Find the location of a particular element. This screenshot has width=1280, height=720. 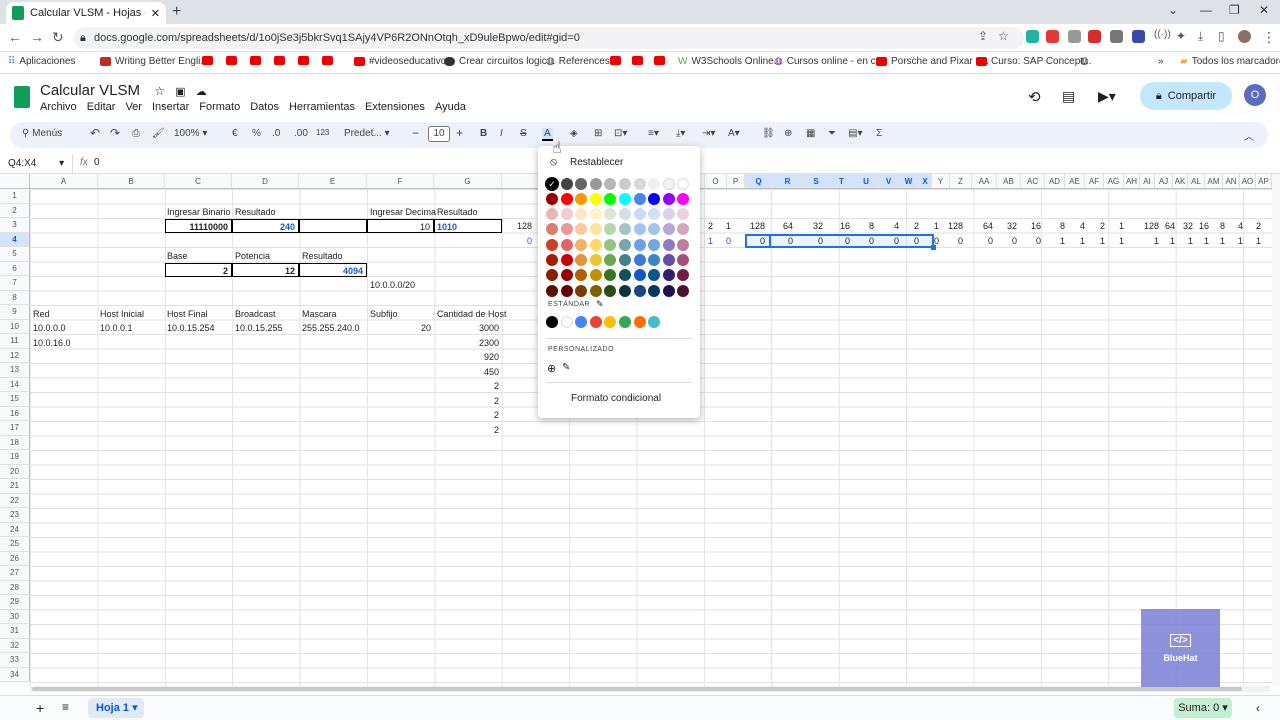

column-header: AG is located at coordinates (1114, 181).